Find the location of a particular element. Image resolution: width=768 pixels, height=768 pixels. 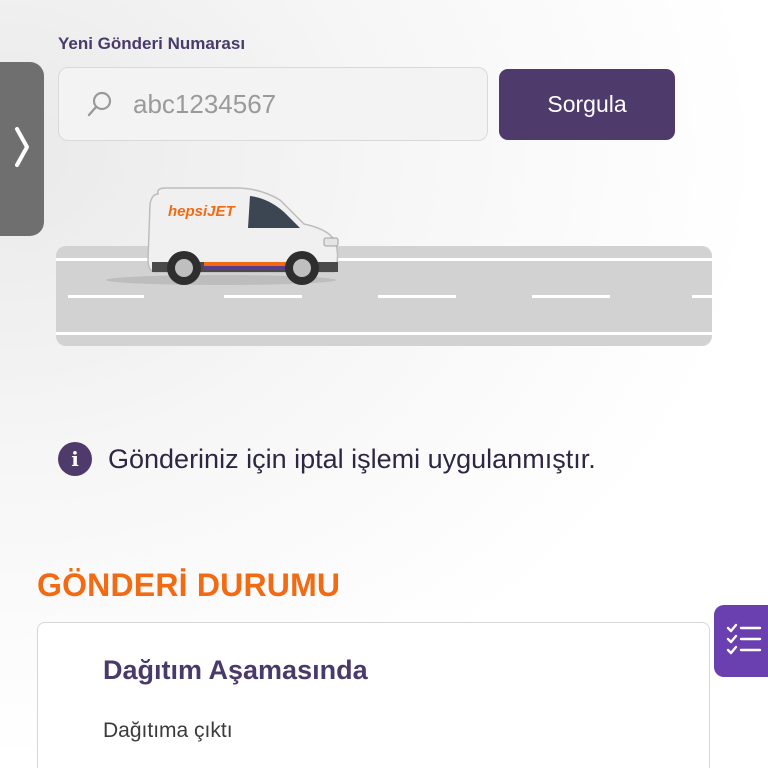

search-field is located at coordinates (273, 104).